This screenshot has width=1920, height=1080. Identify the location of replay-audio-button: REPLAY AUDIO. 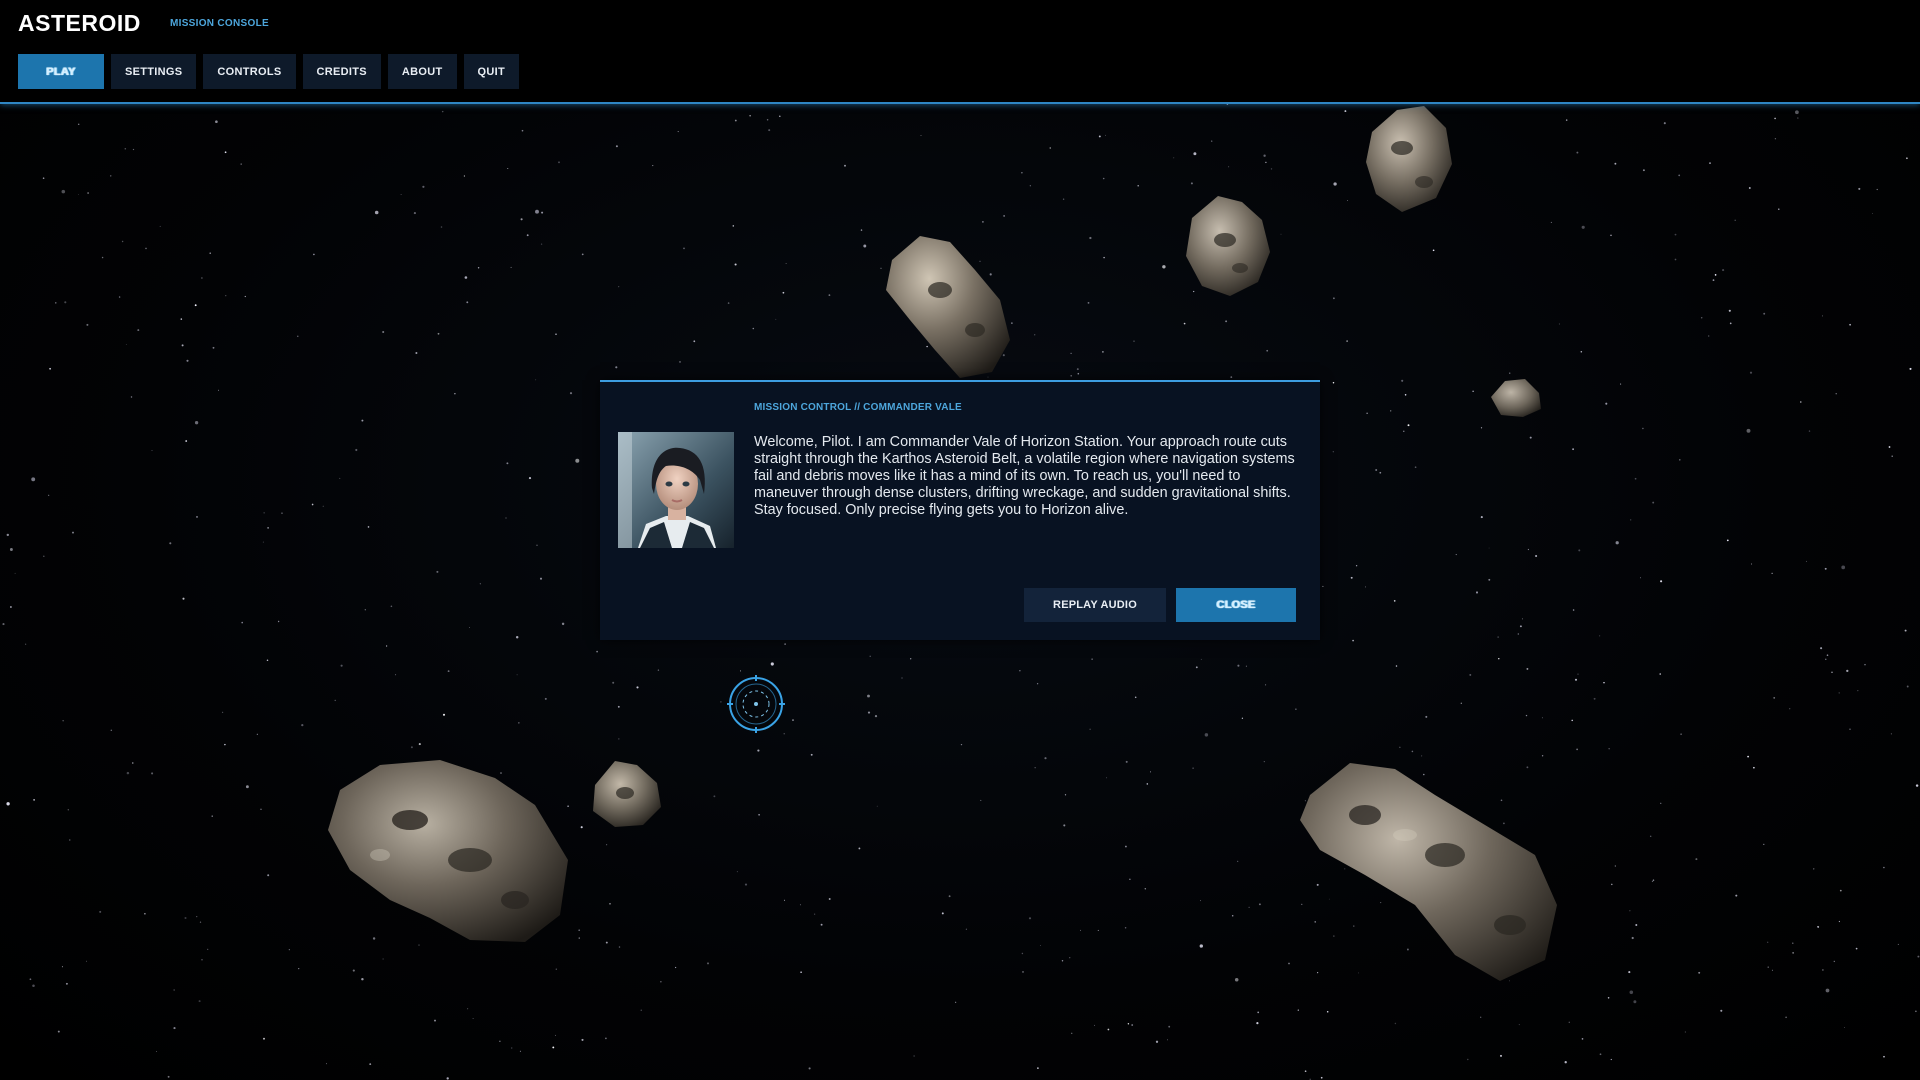
(1095, 605).